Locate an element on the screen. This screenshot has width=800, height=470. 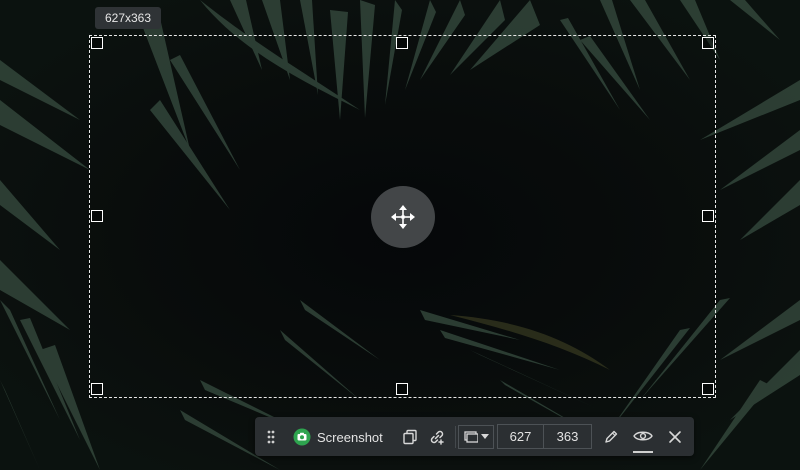
move-icon is located at coordinates (403, 217).